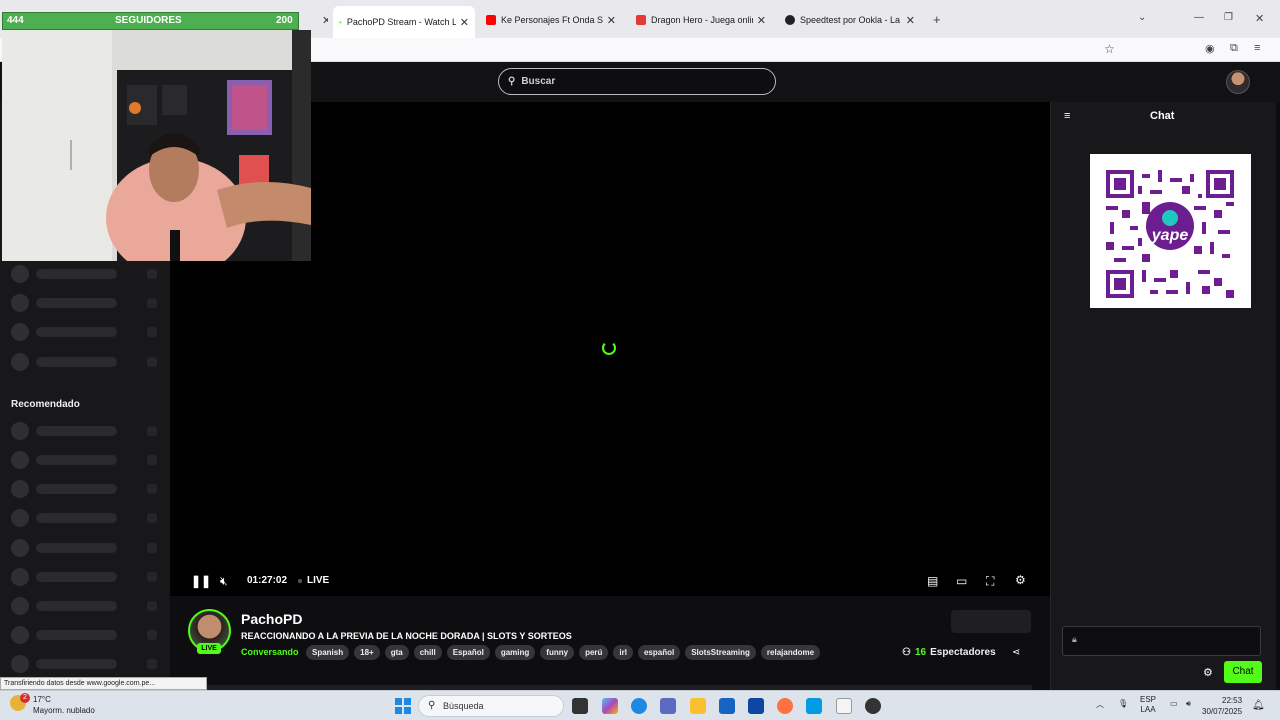 This screenshot has height=720, width=1280. What do you see at coordinates (45, 404) in the screenshot?
I see `recommended-heading: Recomendado` at bounding box center [45, 404].